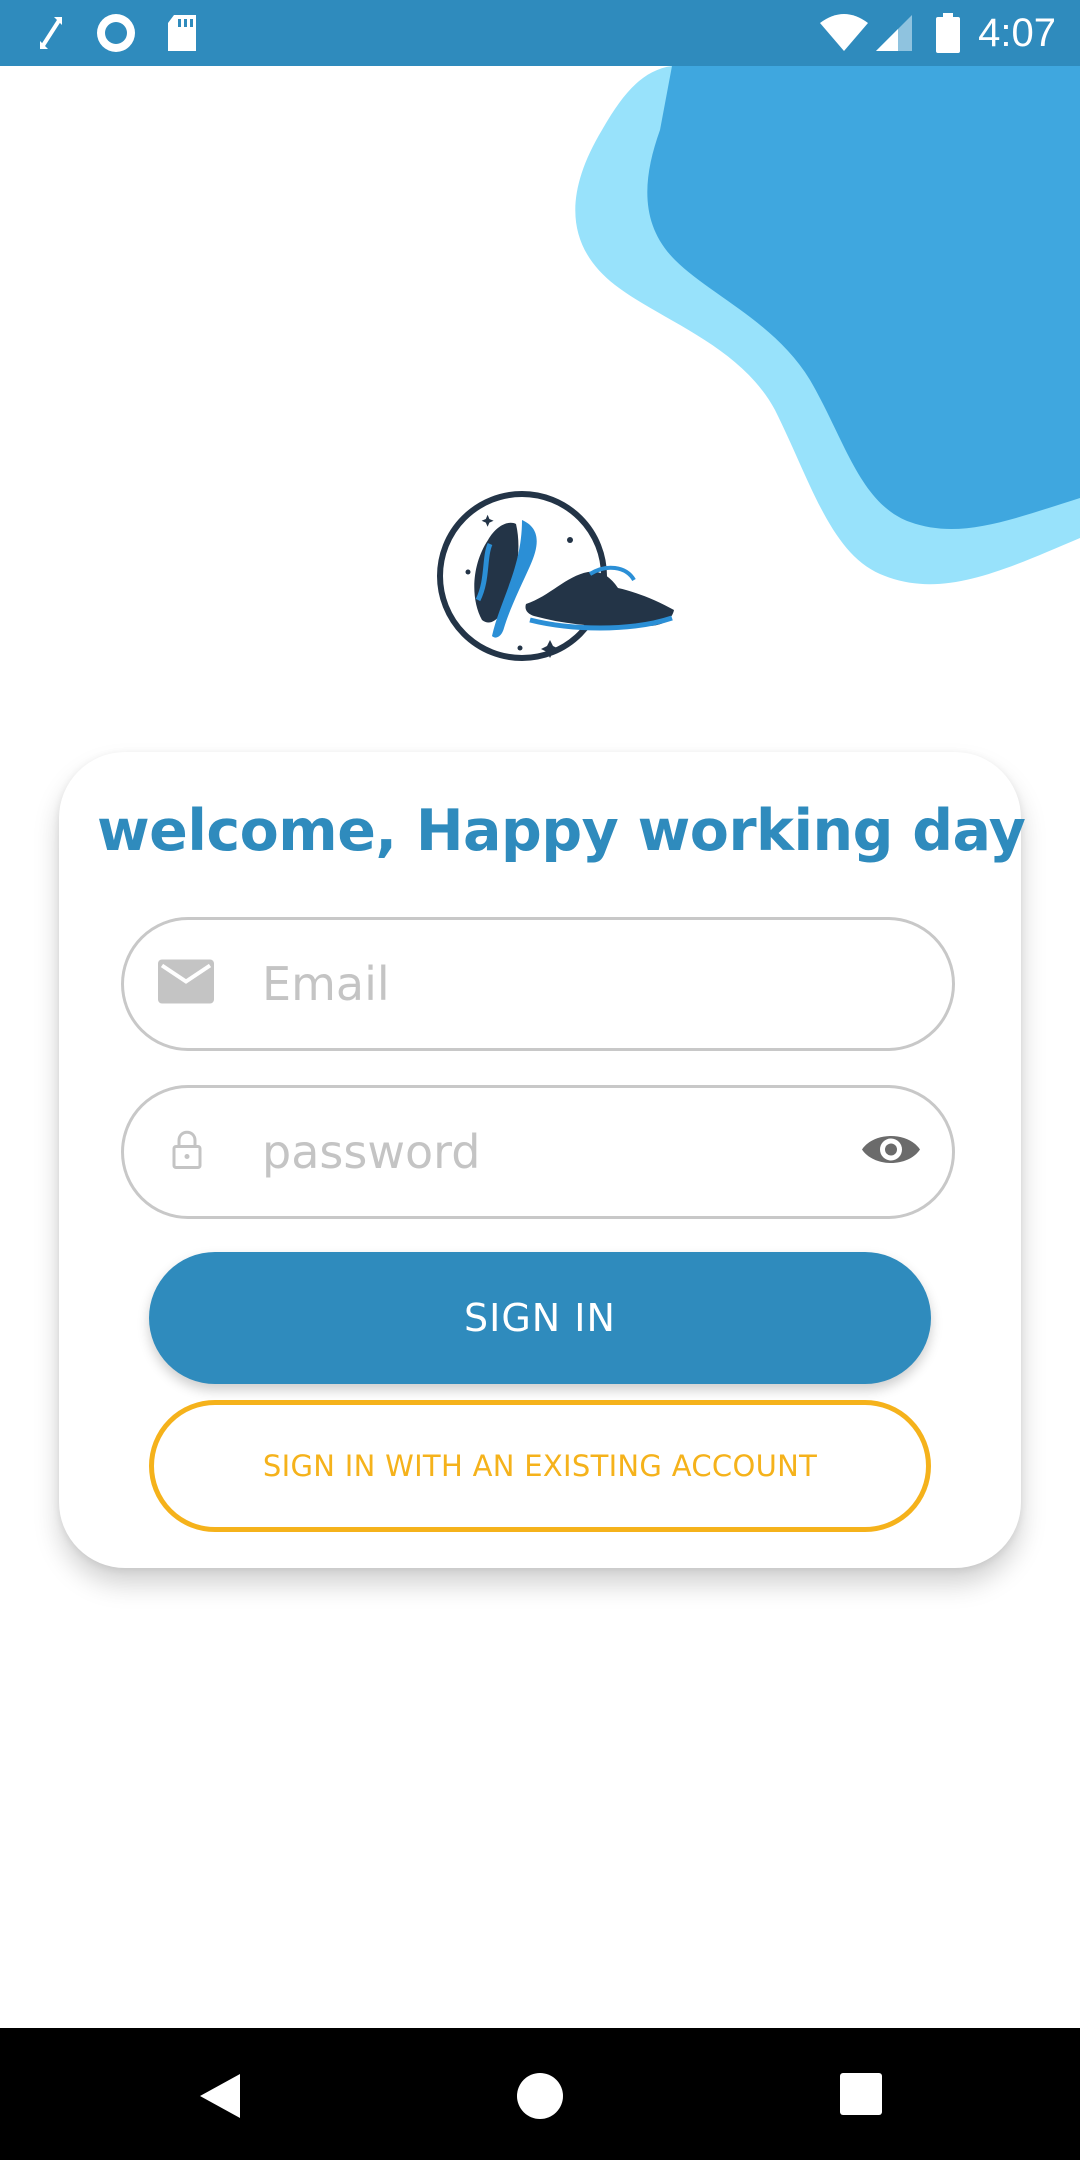 This screenshot has height=2160, width=1080. I want to click on sd-card-icon, so click(182, 35).